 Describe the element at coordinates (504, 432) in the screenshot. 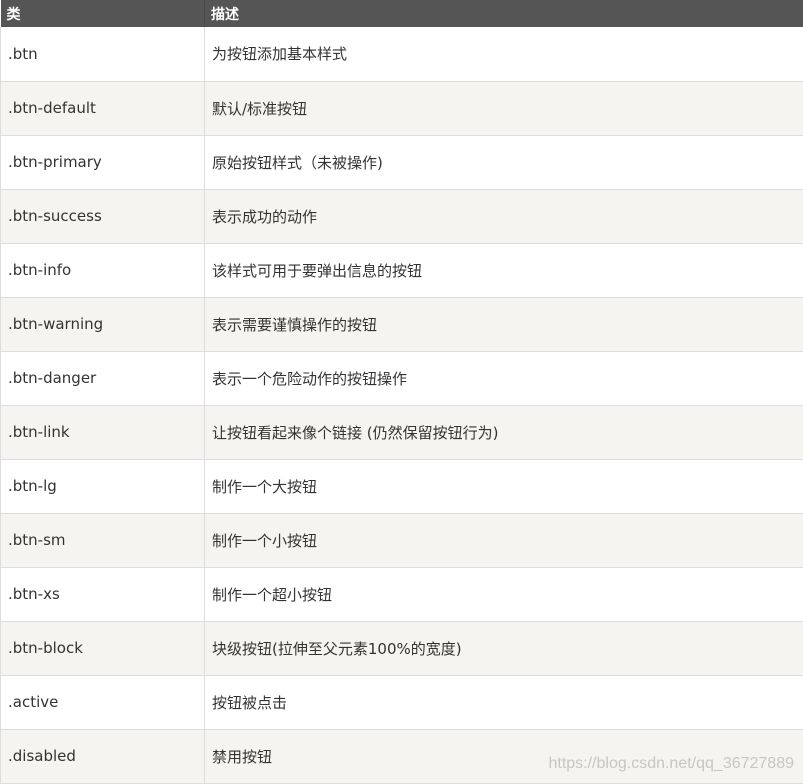

I see `description-cell: 让按钮看起来像个链接 (仍然保留按钮行为)` at that location.